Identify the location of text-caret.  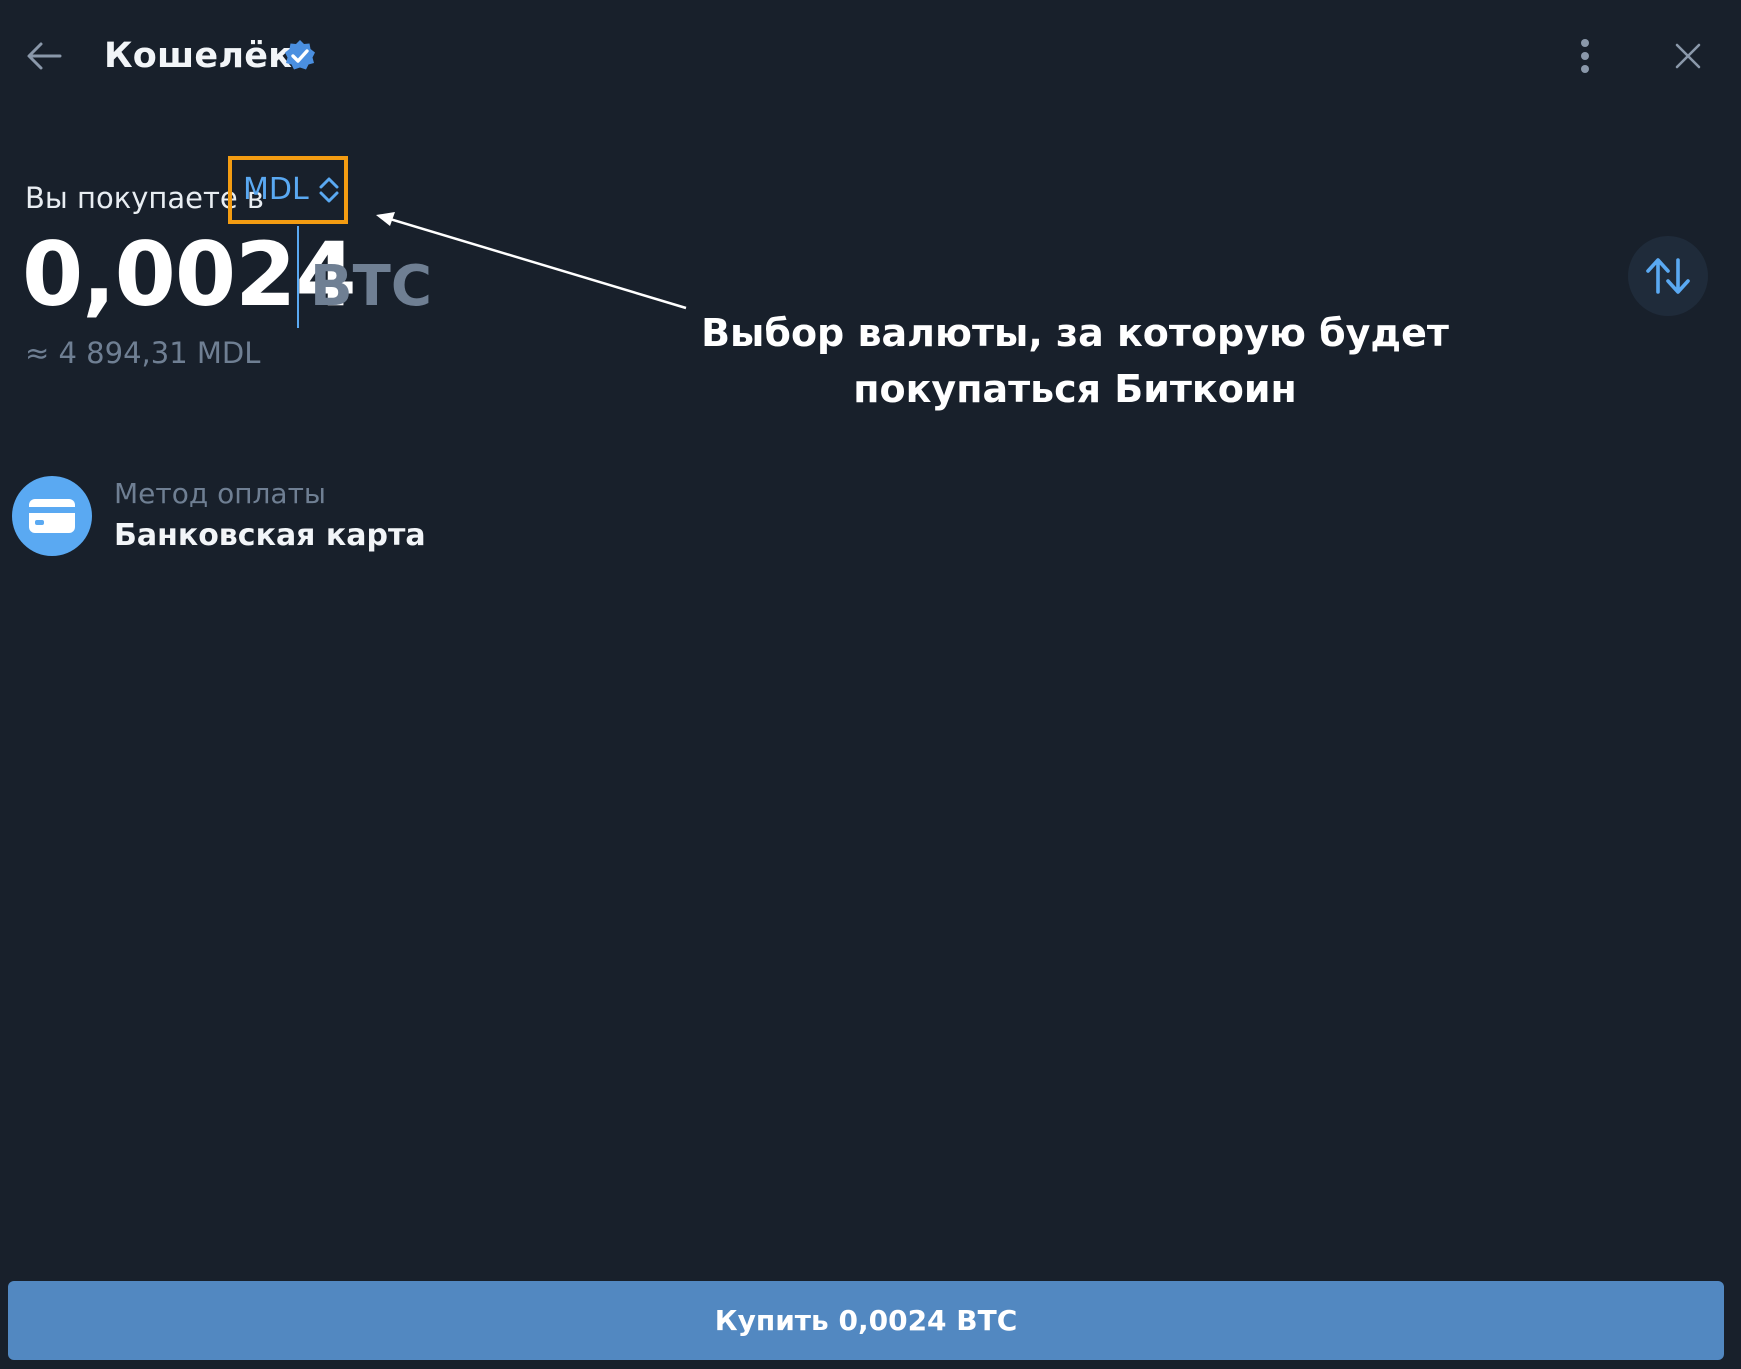
(298, 277).